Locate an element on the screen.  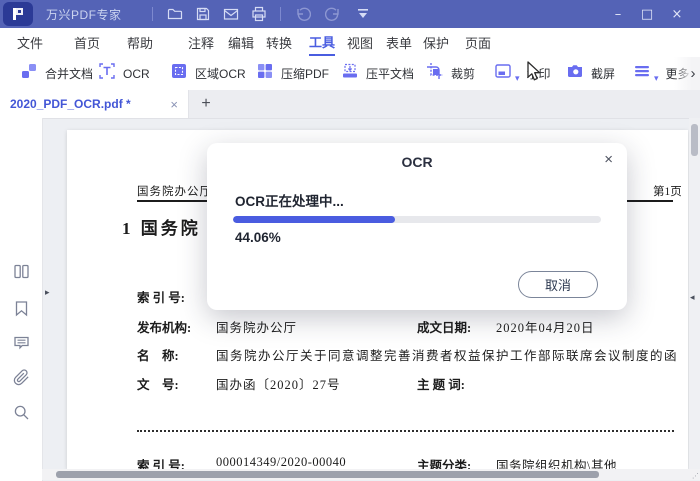
left-sidebar is located at coordinates (21, 299).